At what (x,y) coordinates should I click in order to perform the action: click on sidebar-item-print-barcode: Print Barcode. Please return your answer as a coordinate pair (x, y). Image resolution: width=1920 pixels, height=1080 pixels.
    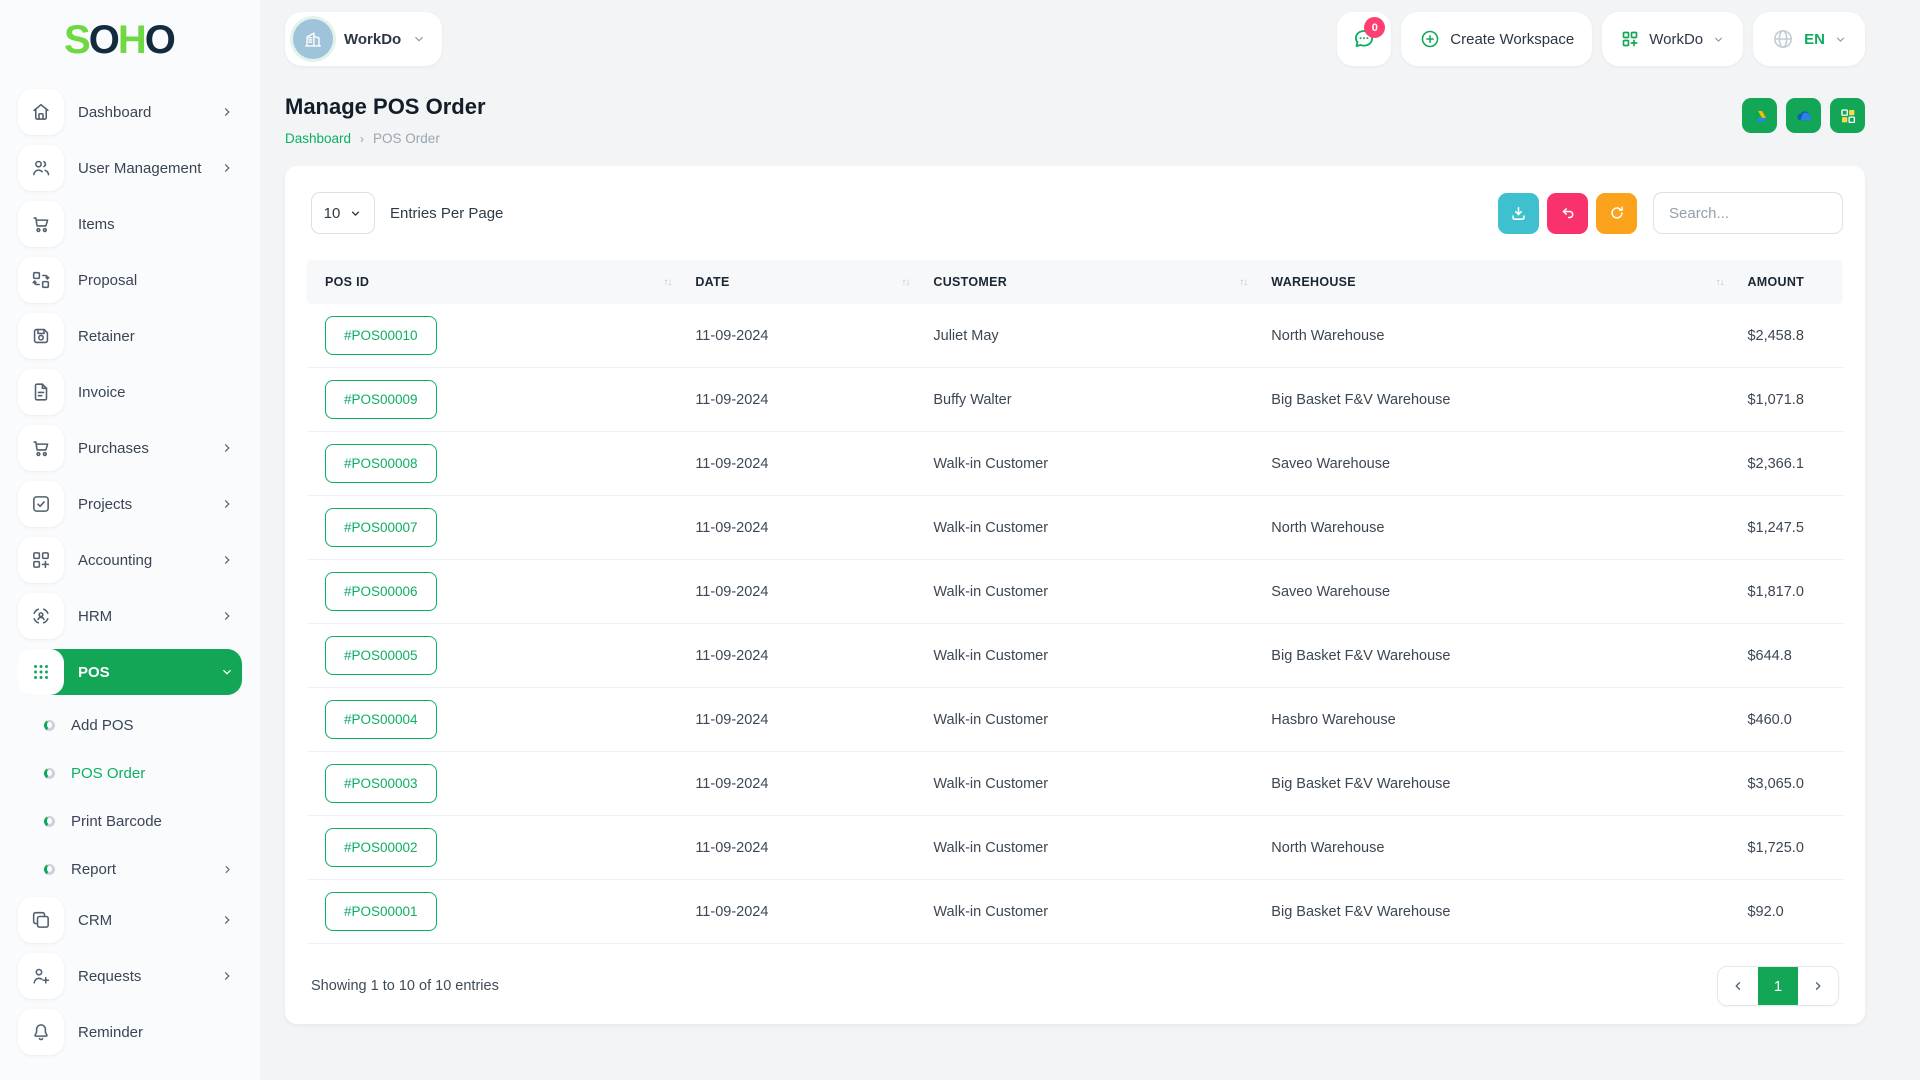
    Looking at the image, I should click on (130, 821).